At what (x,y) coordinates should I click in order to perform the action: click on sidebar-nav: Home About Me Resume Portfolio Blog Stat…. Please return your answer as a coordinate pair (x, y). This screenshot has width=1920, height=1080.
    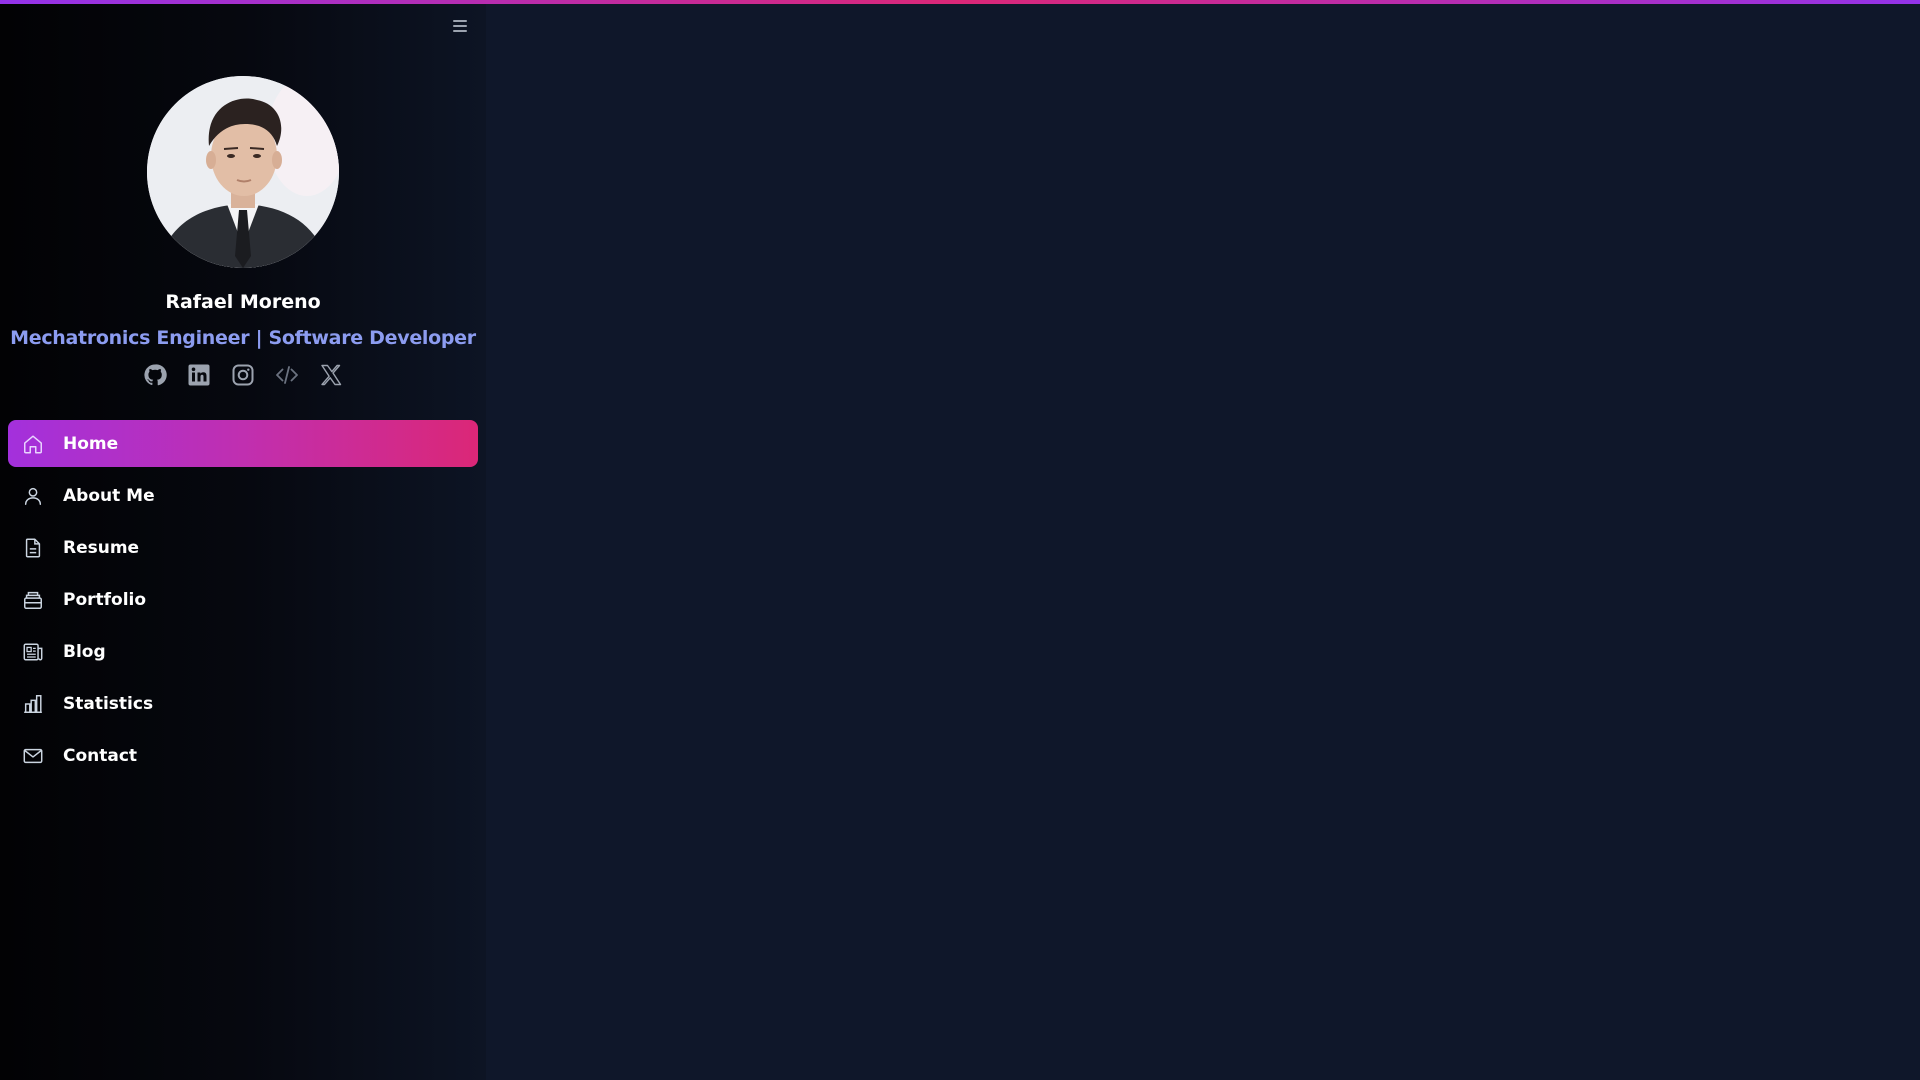
    Looking at the image, I should click on (243, 602).